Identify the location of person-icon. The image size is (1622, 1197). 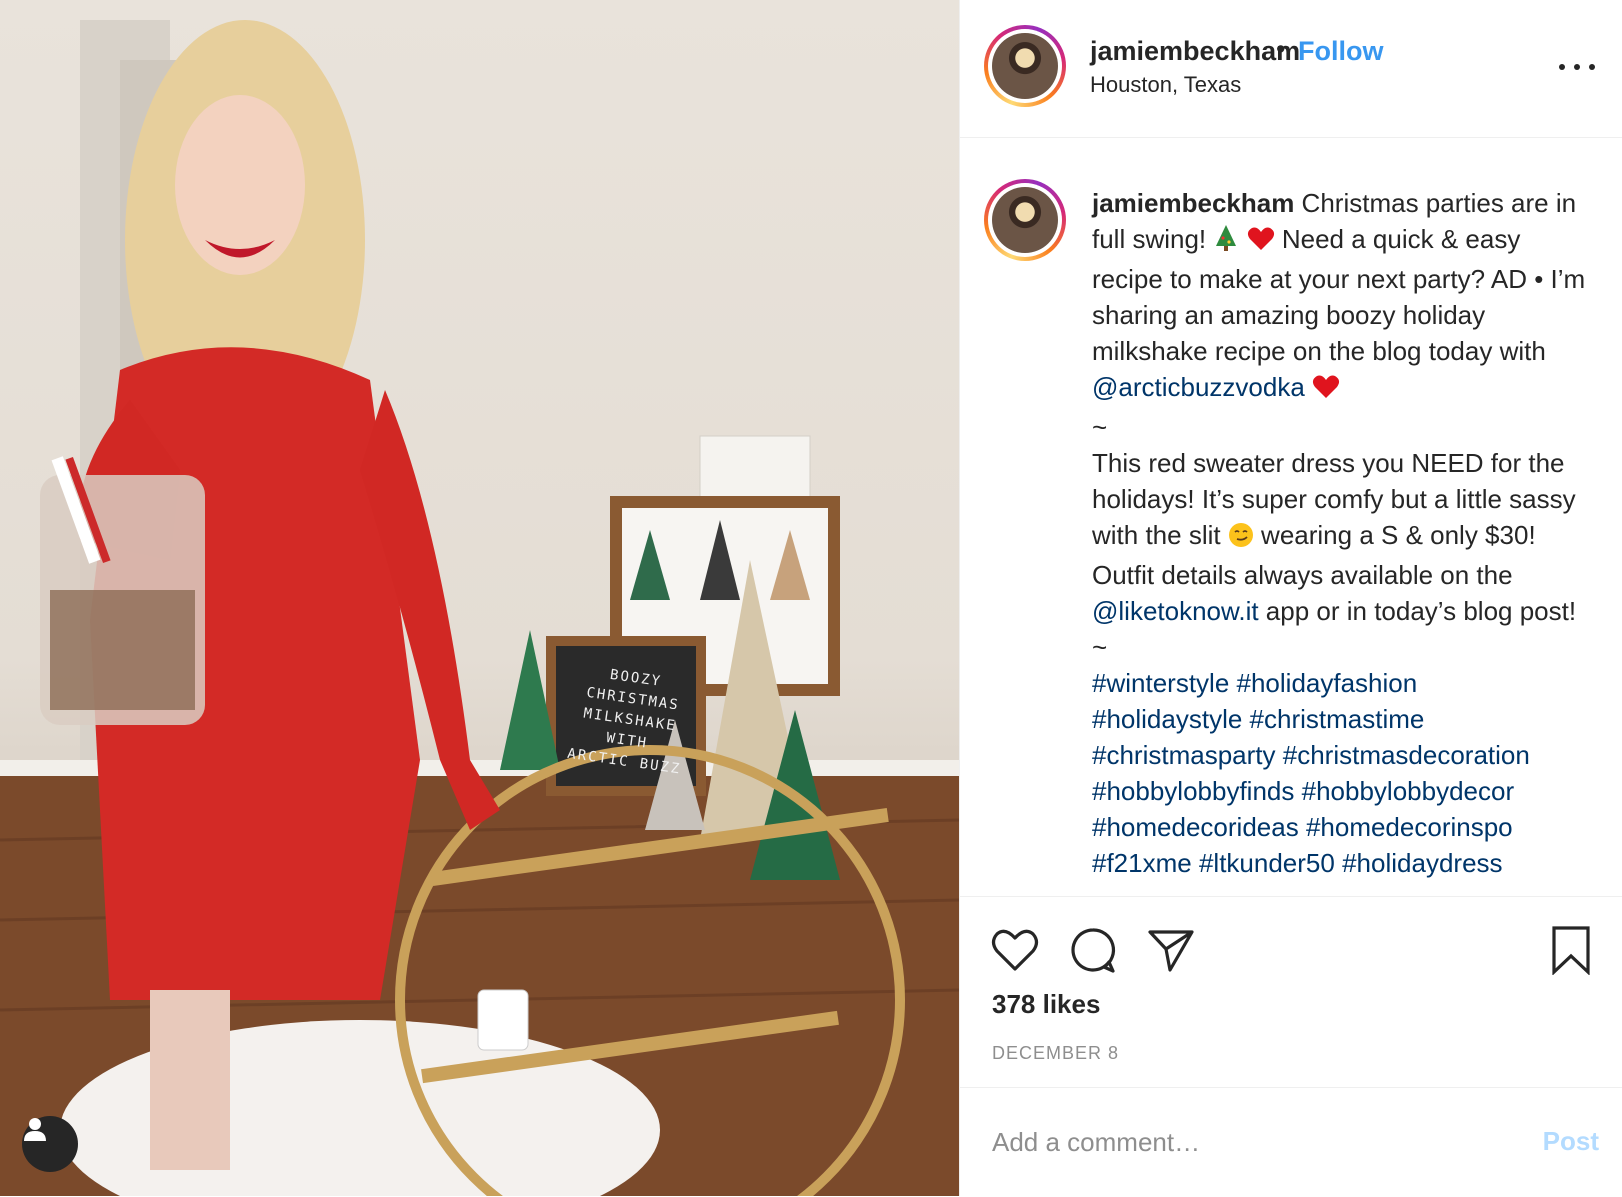
(35, 1129).